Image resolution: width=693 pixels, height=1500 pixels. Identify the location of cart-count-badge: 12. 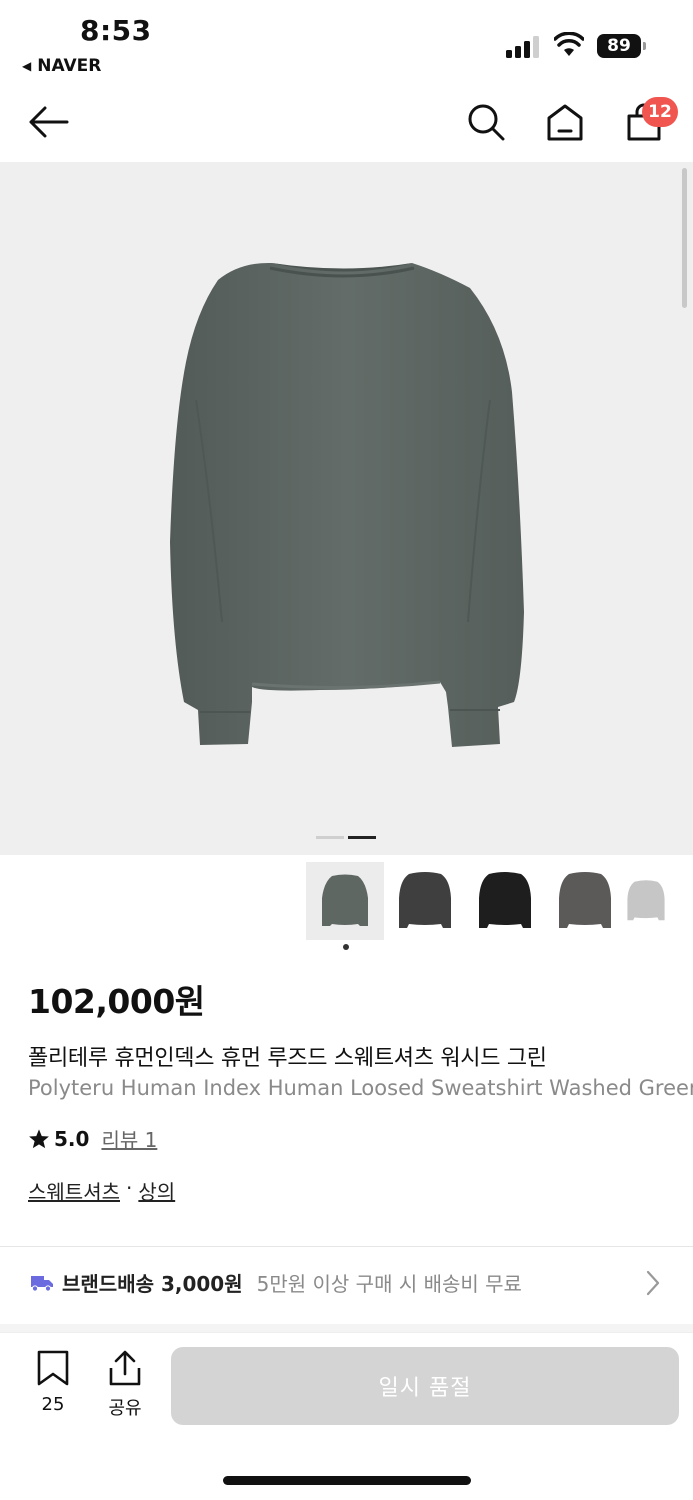
(660, 112).